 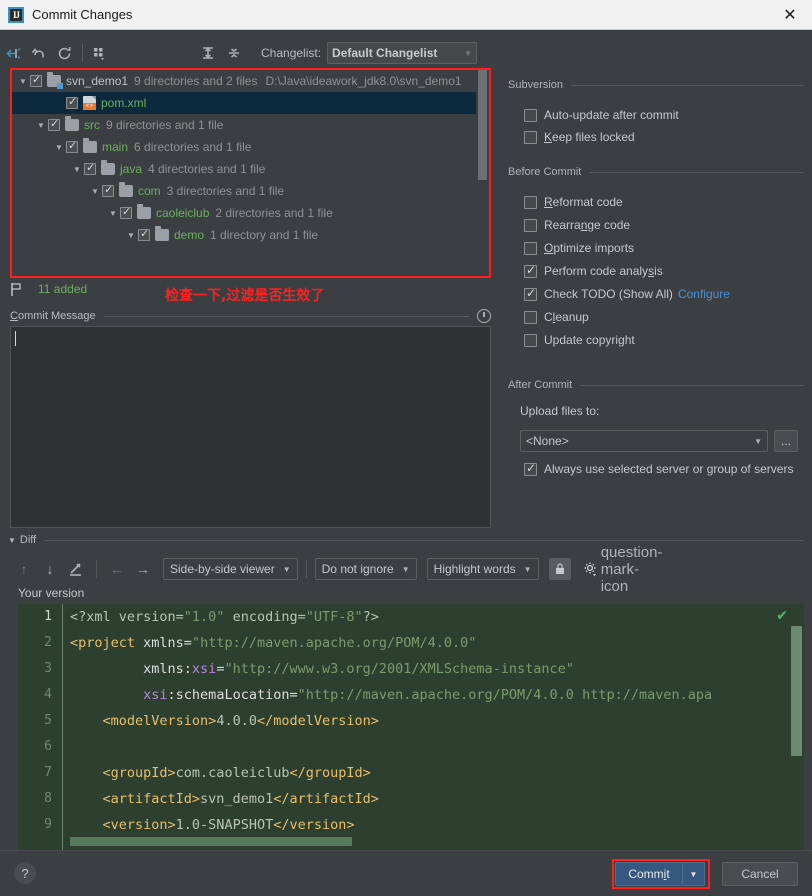 What do you see at coordinates (591, 569) in the screenshot?
I see `gear-icon` at bounding box center [591, 569].